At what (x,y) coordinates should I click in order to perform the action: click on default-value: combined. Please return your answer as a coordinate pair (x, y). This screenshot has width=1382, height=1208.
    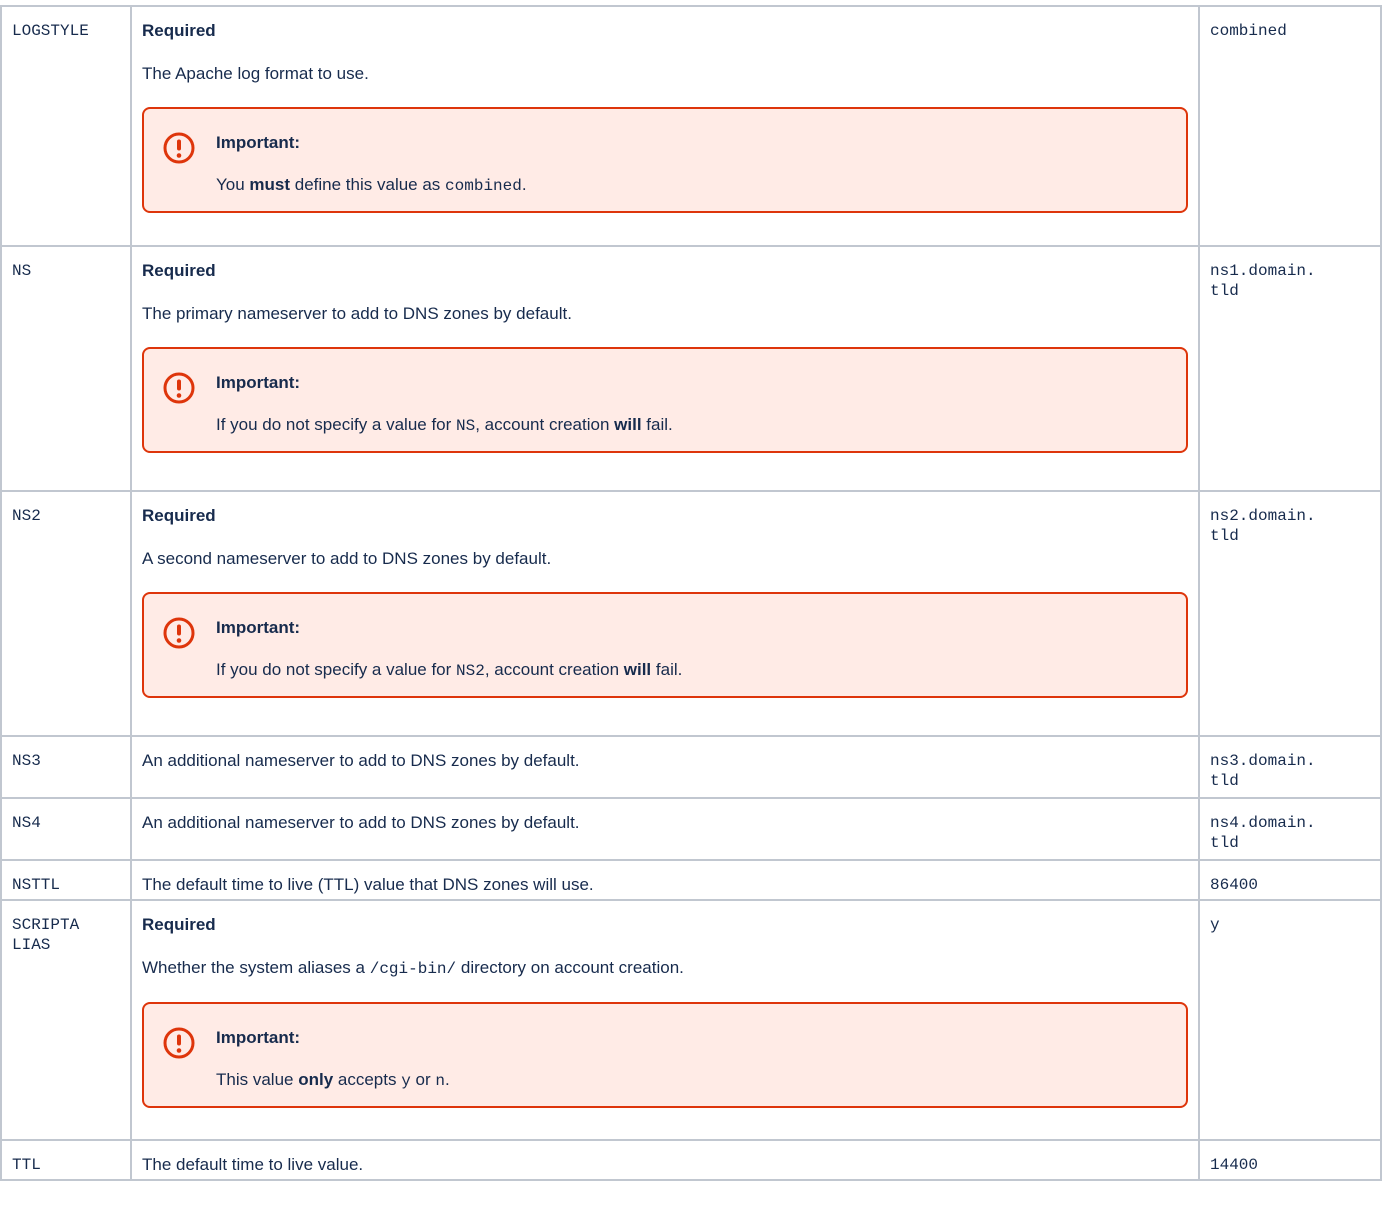
    Looking at the image, I should click on (1248, 31).